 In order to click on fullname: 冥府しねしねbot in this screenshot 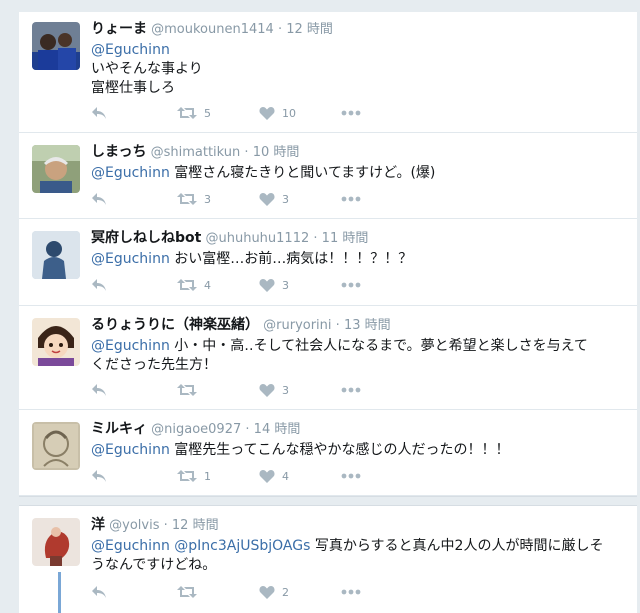, I will do `click(146, 238)`.